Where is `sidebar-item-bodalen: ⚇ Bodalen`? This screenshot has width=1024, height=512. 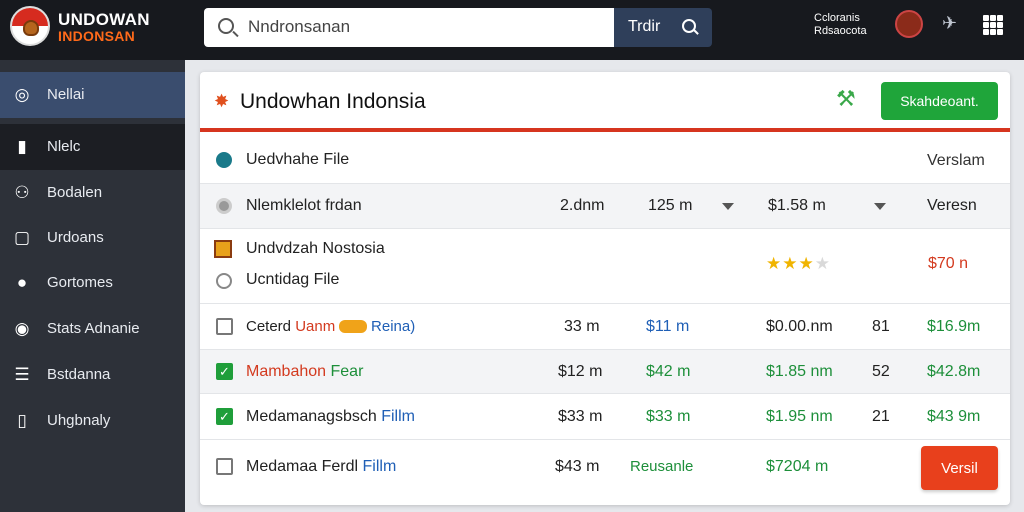 sidebar-item-bodalen: ⚇ Bodalen is located at coordinates (92, 193).